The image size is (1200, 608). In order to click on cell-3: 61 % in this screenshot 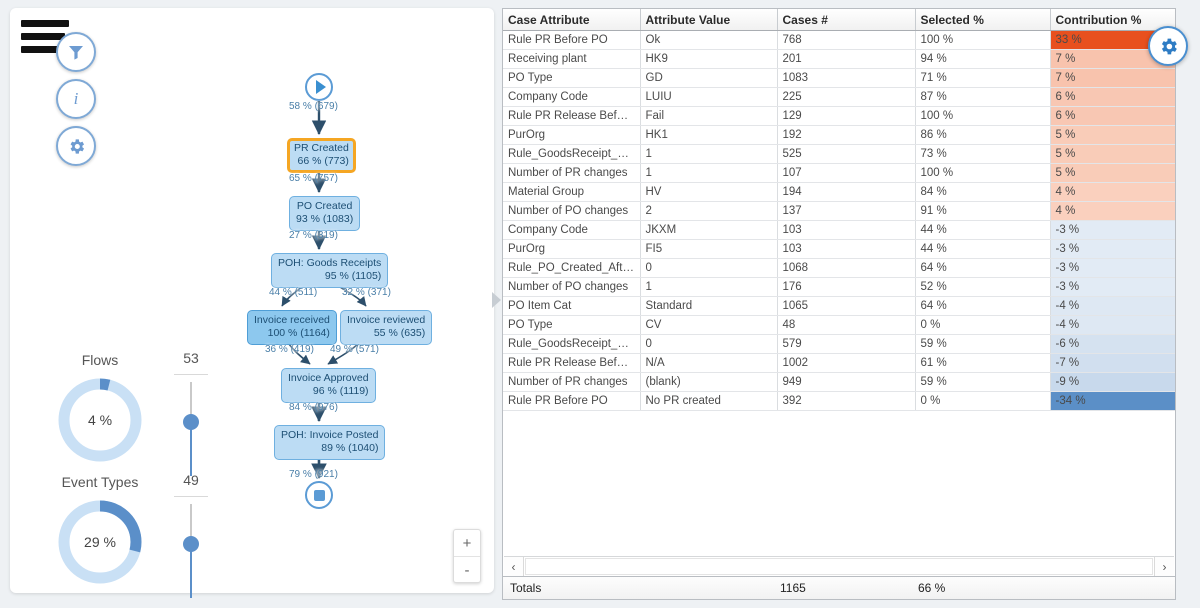, I will do `click(983, 363)`.